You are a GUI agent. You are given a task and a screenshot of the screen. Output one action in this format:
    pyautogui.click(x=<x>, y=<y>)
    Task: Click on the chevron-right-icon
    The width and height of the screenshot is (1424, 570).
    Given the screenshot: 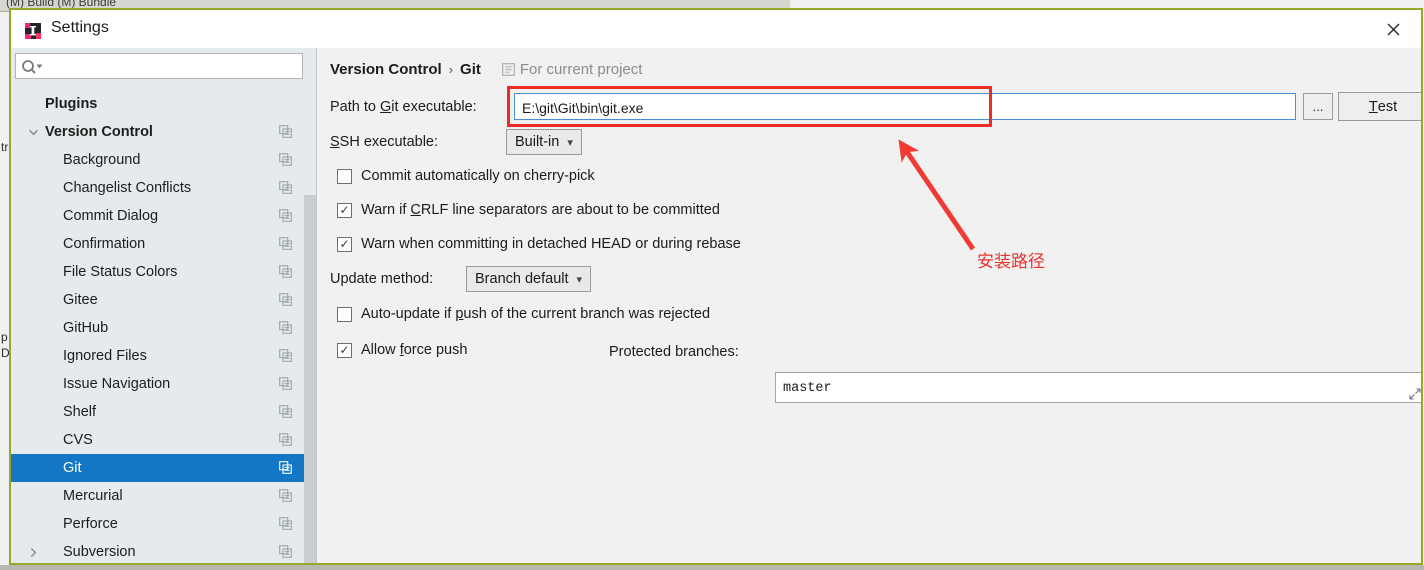 What is the action you would take?
    pyautogui.click(x=33, y=552)
    